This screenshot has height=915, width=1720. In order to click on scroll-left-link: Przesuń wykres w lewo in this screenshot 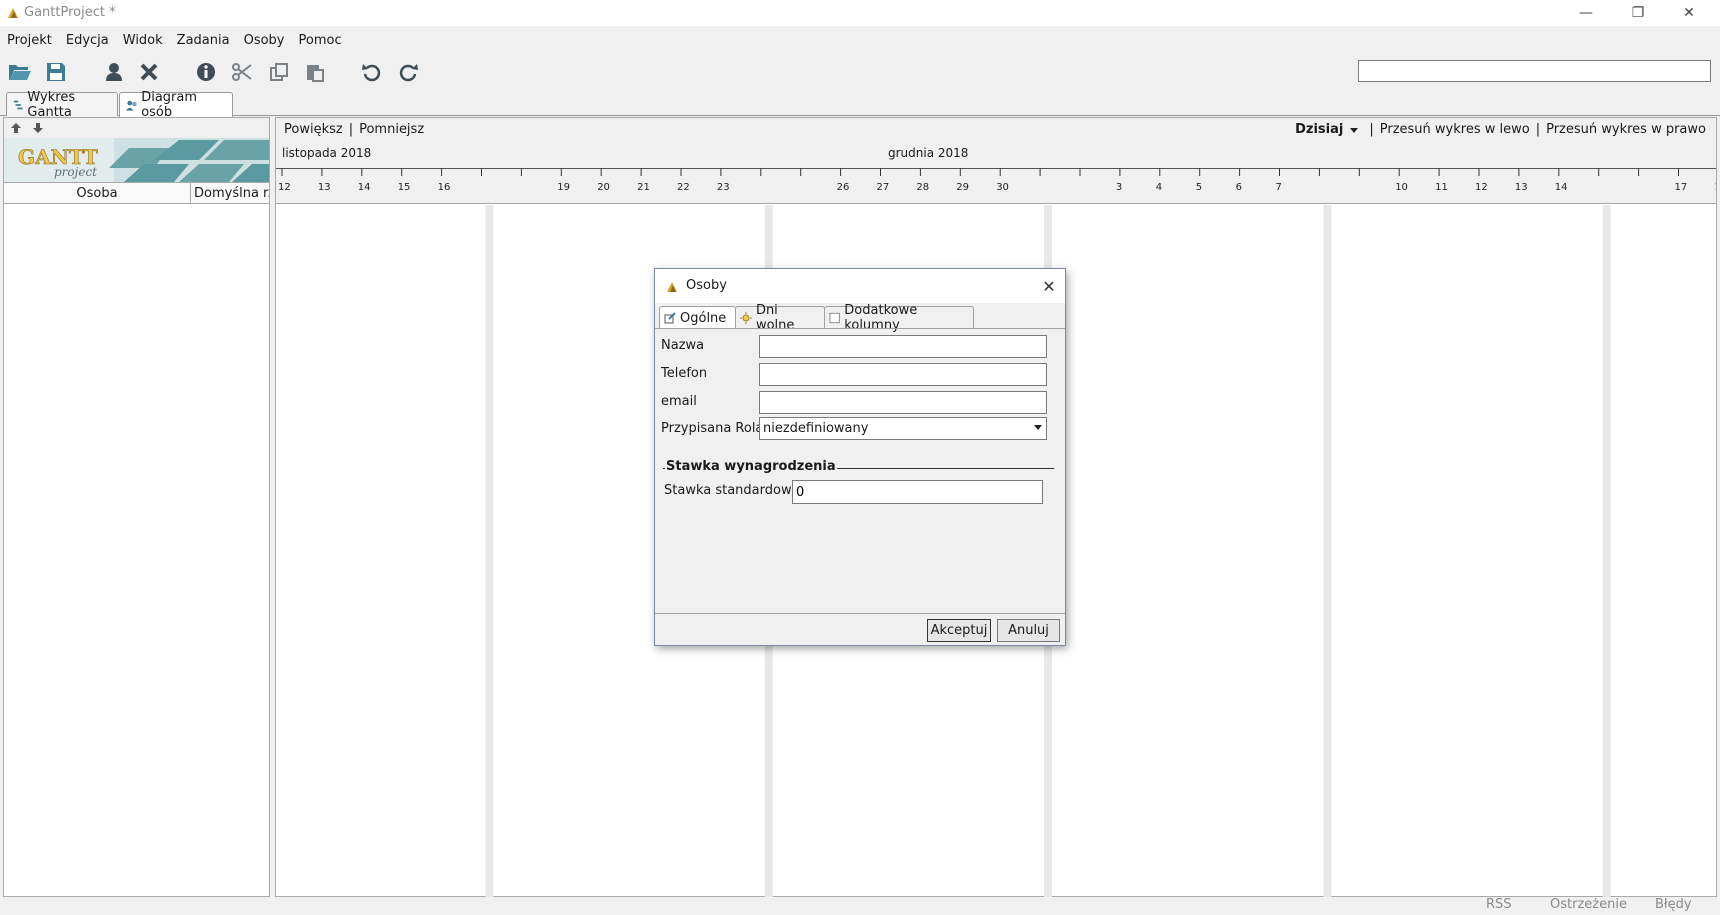, I will do `click(1455, 129)`.